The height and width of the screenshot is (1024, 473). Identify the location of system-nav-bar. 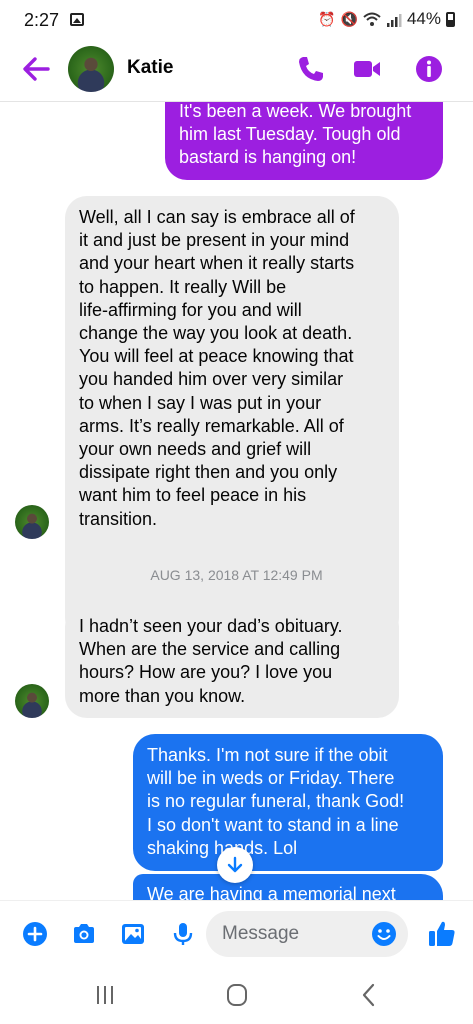
(236, 995).